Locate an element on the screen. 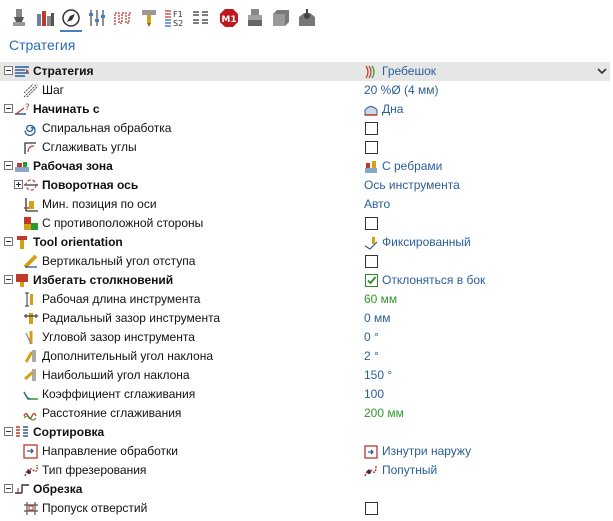 The width and height of the screenshot is (613, 521). start-from-value: Дна is located at coordinates (392, 109).